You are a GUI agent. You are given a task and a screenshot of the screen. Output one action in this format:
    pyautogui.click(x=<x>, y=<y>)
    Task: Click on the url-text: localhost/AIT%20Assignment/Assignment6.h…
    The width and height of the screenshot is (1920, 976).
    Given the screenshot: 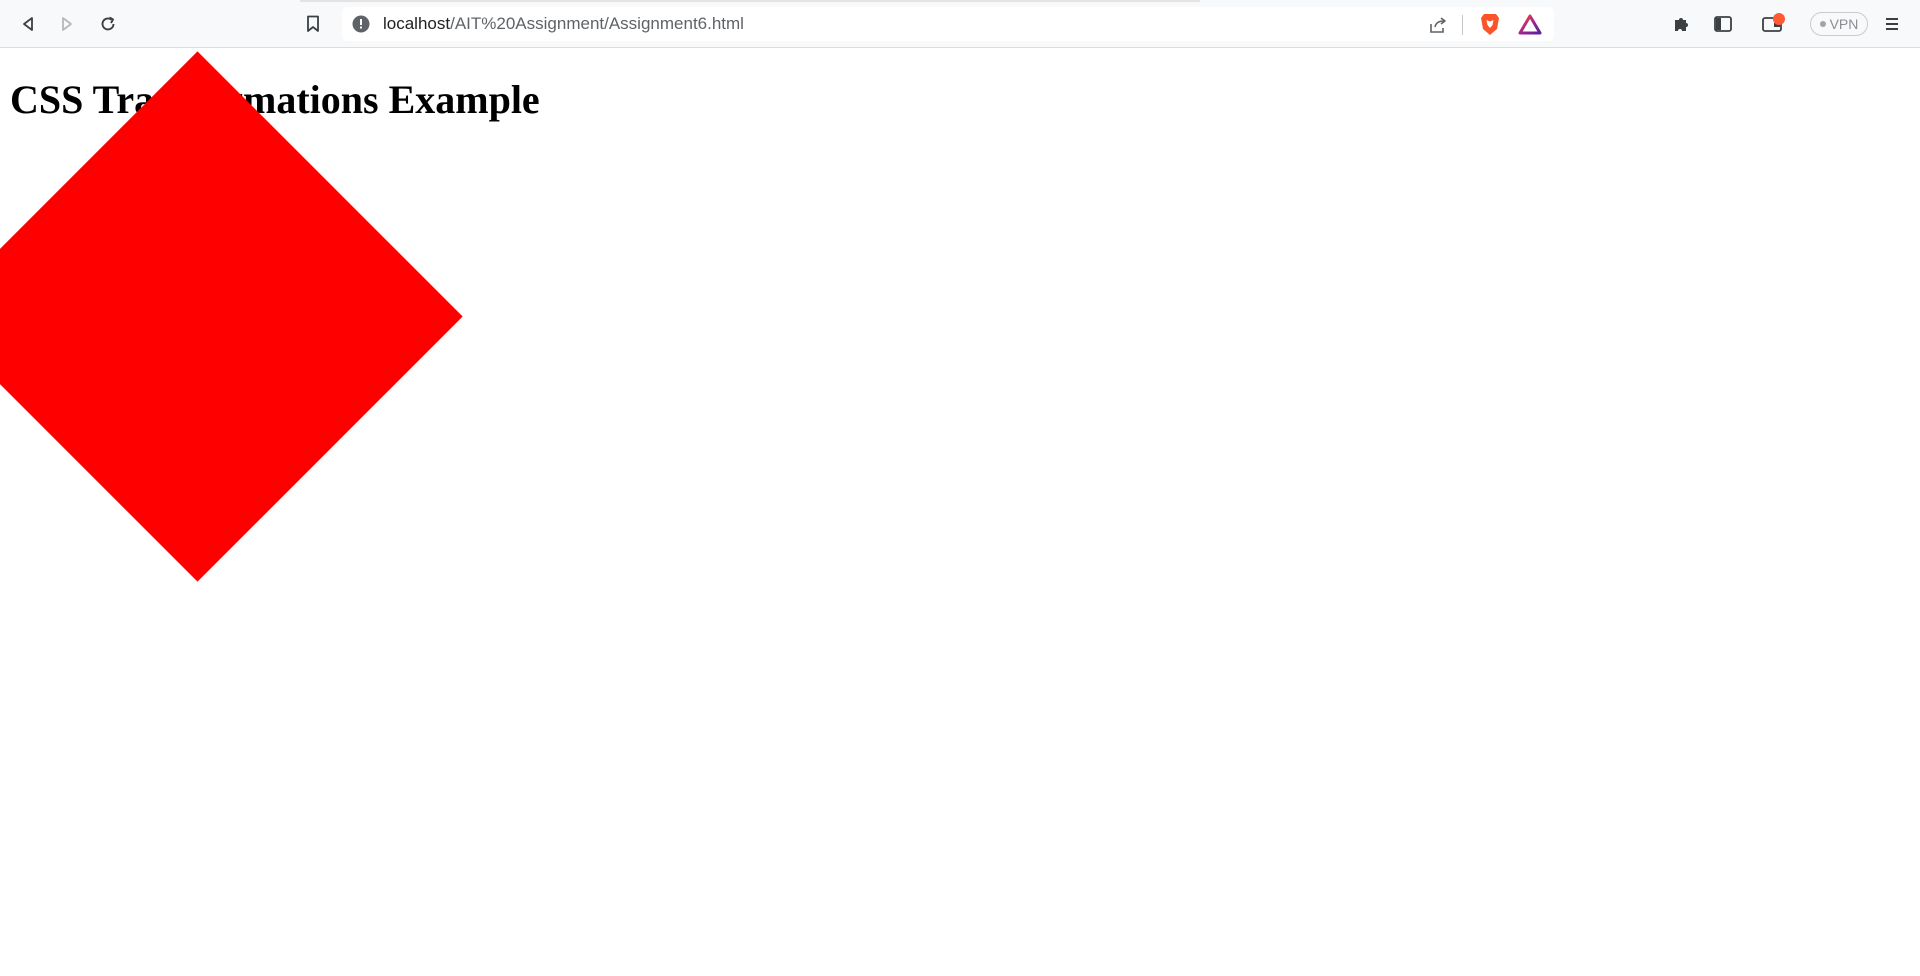 What is the action you would take?
    pyautogui.click(x=563, y=24)
    